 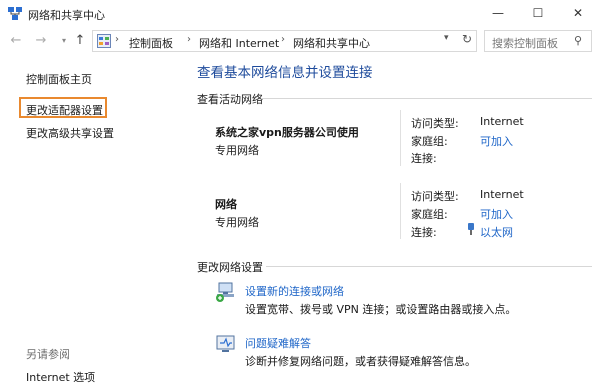 What do you see at coordinates (360, 361) in the screenshot?
I see `troubleshoot-description: 诊断并修复网络问题，或者获得疑难解答信息。` at bounding box center [360, 361].